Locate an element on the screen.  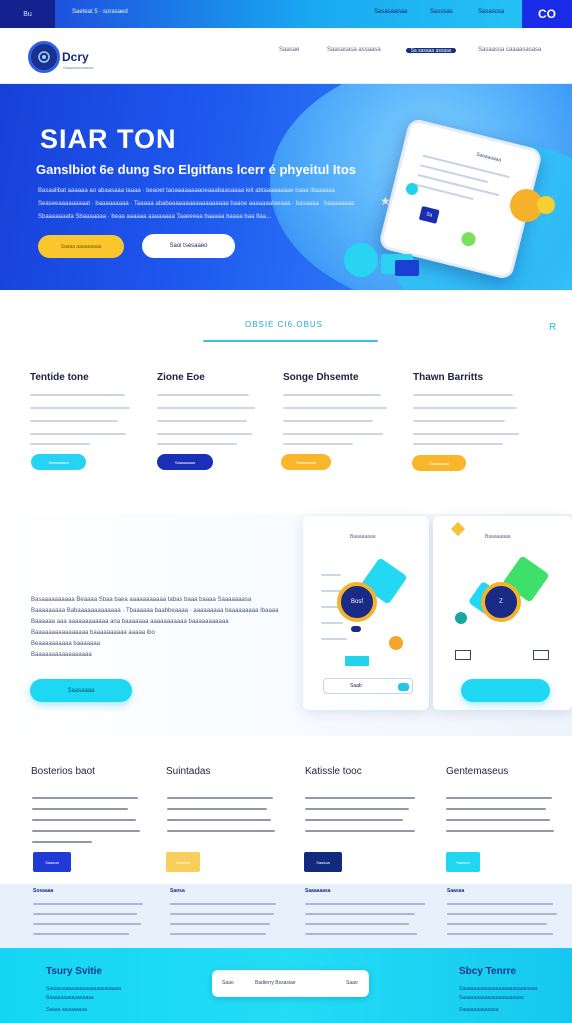
cyan-chip-icon is located at coordinates (357, 661).